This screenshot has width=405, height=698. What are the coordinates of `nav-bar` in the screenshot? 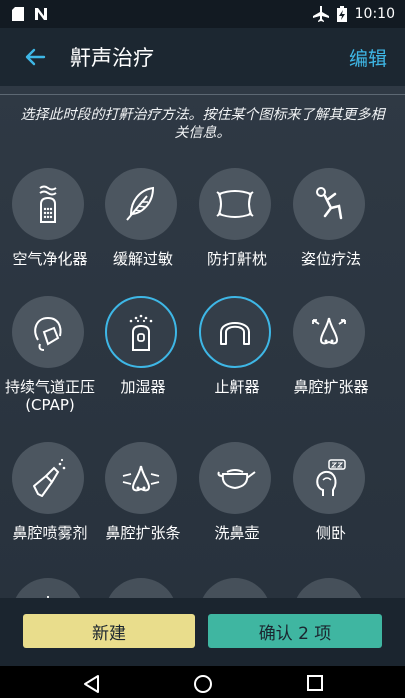 It's located at (202, 682).